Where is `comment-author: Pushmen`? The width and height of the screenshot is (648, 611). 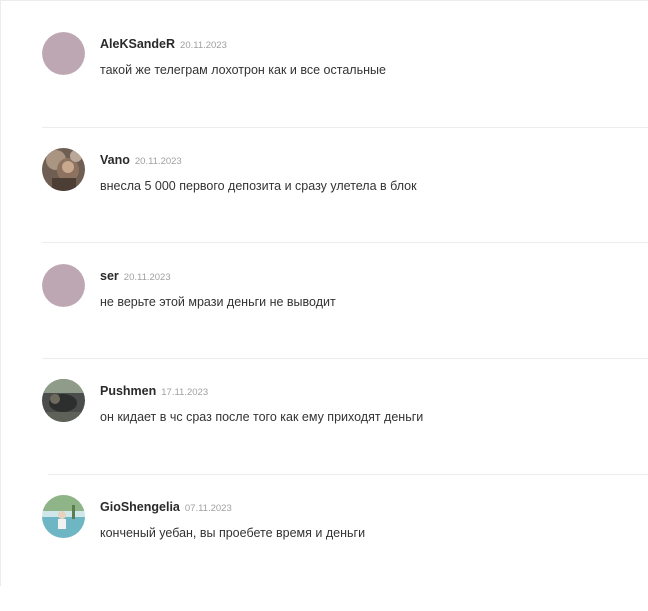 comment-author: Pushmen is located at coordinates (128, 391).